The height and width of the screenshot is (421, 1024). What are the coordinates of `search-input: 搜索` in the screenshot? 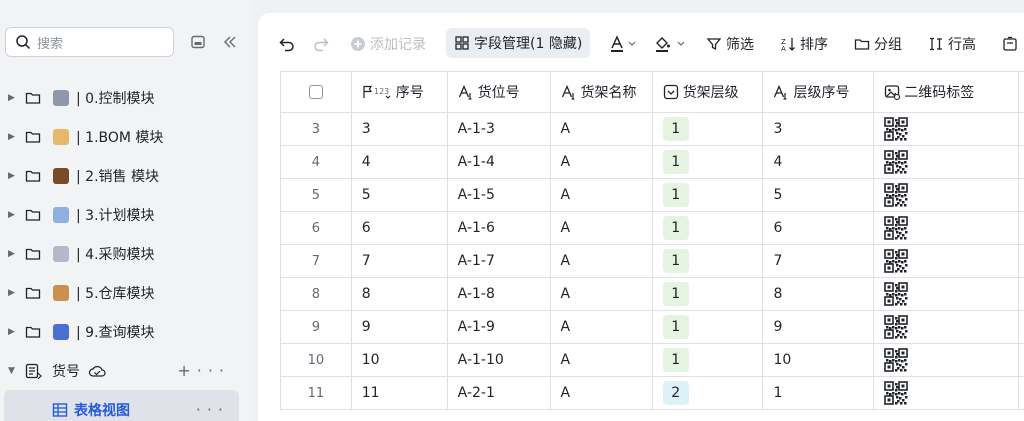 It's located at (89, 42).